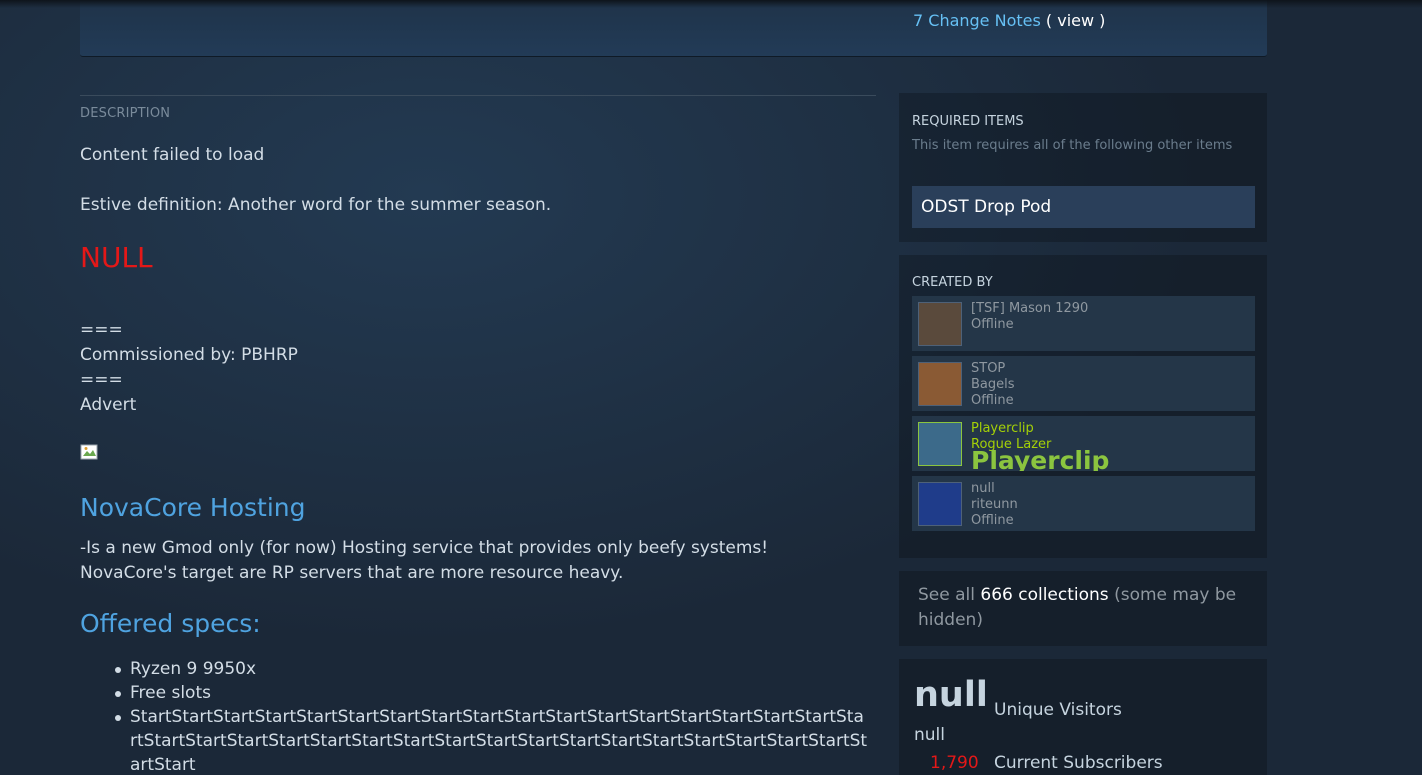  Describe the element at coordinates (108, 405) in the screenshot. I see `advert-line: Advert` at that location.